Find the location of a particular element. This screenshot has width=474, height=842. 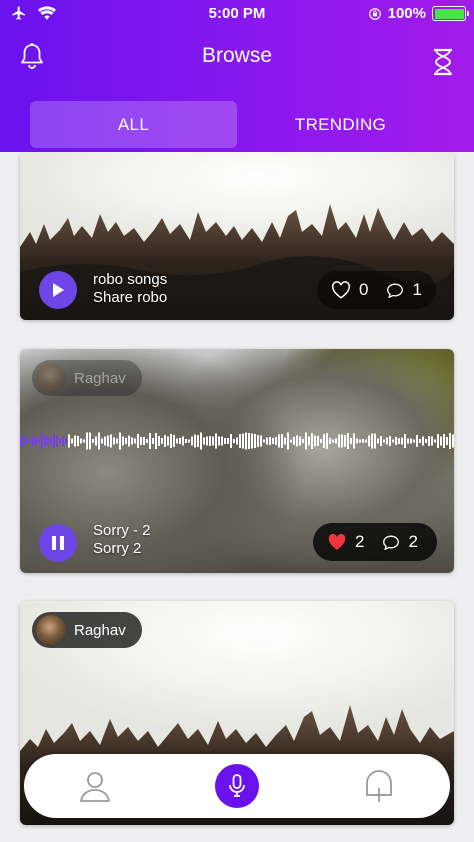

profile-icon is located at coordinates (95, 787).